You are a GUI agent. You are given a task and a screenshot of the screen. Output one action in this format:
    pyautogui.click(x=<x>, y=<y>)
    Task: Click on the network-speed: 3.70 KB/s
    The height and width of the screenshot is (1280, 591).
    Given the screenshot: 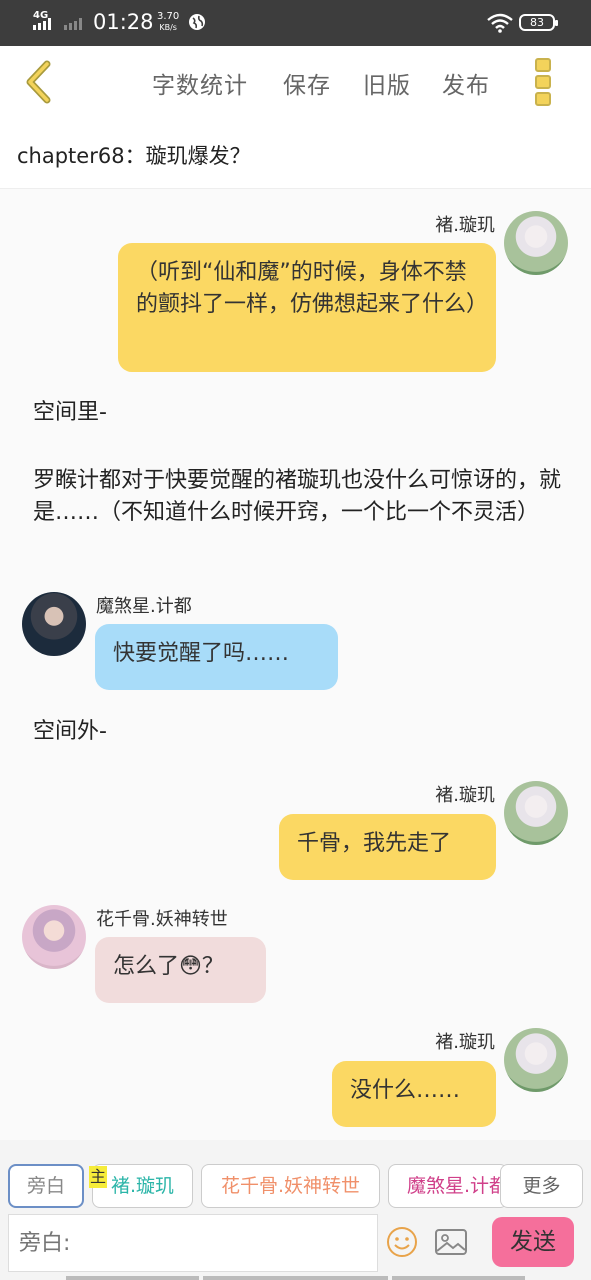 What is the action you would take?
    pyautogui.click(x=168, y=22)
    